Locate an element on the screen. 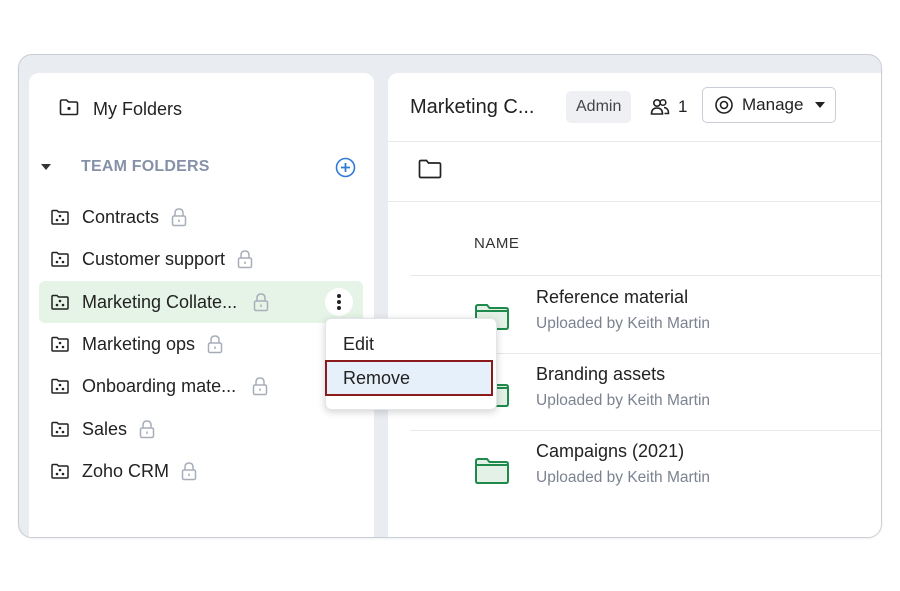 The height and width of the screenshot is (591, 900). menu-item-label: Edit is located at coordinates (359, 343).